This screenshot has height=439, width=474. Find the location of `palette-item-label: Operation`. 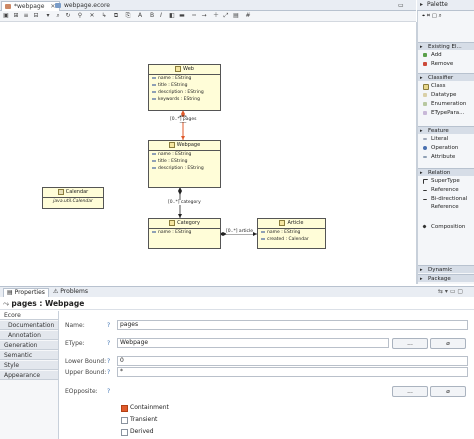

palette-item-label: Operation is located at coordinates (445, 148).